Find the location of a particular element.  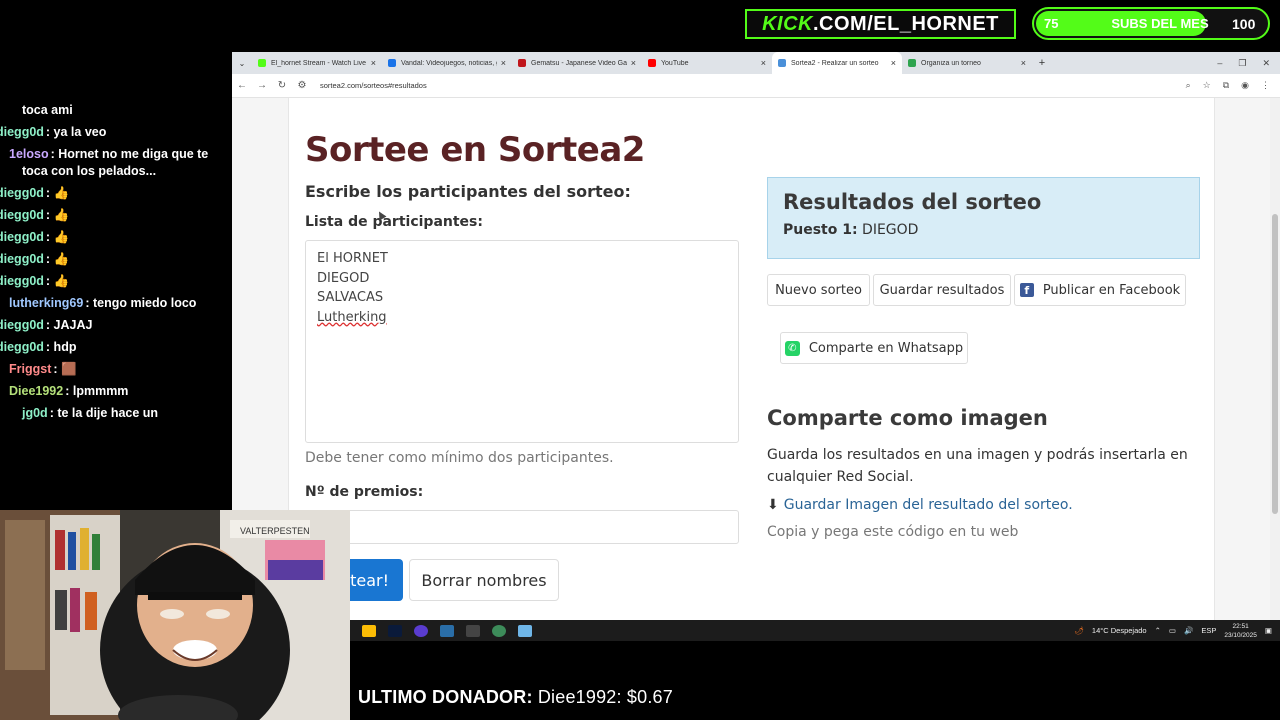

extensions-icon: ⧉ is located at coordinates (1226, 85).